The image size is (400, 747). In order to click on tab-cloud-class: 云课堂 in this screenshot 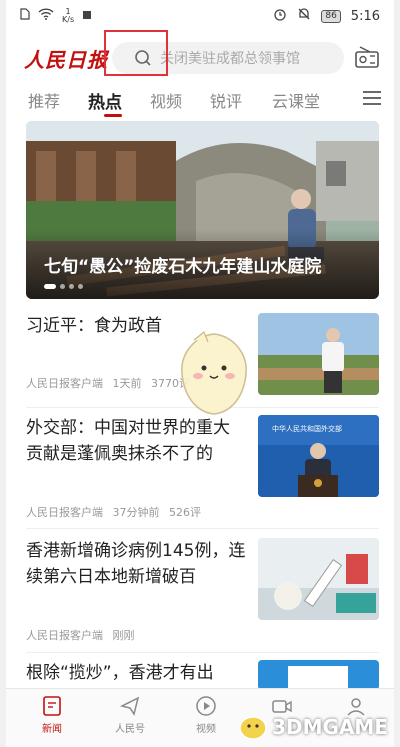, I will do `click(296, 100)`.